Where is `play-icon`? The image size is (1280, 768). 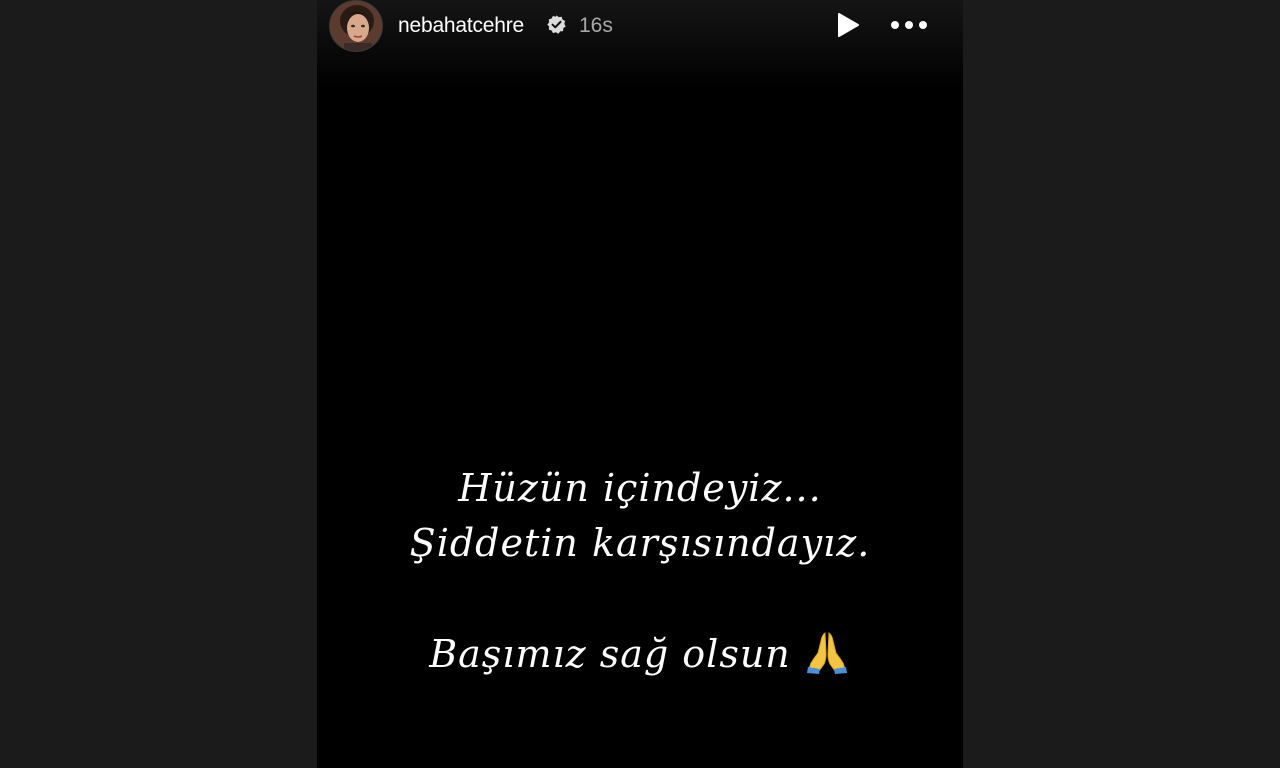
play-icon is located at coordinates (848, 25).